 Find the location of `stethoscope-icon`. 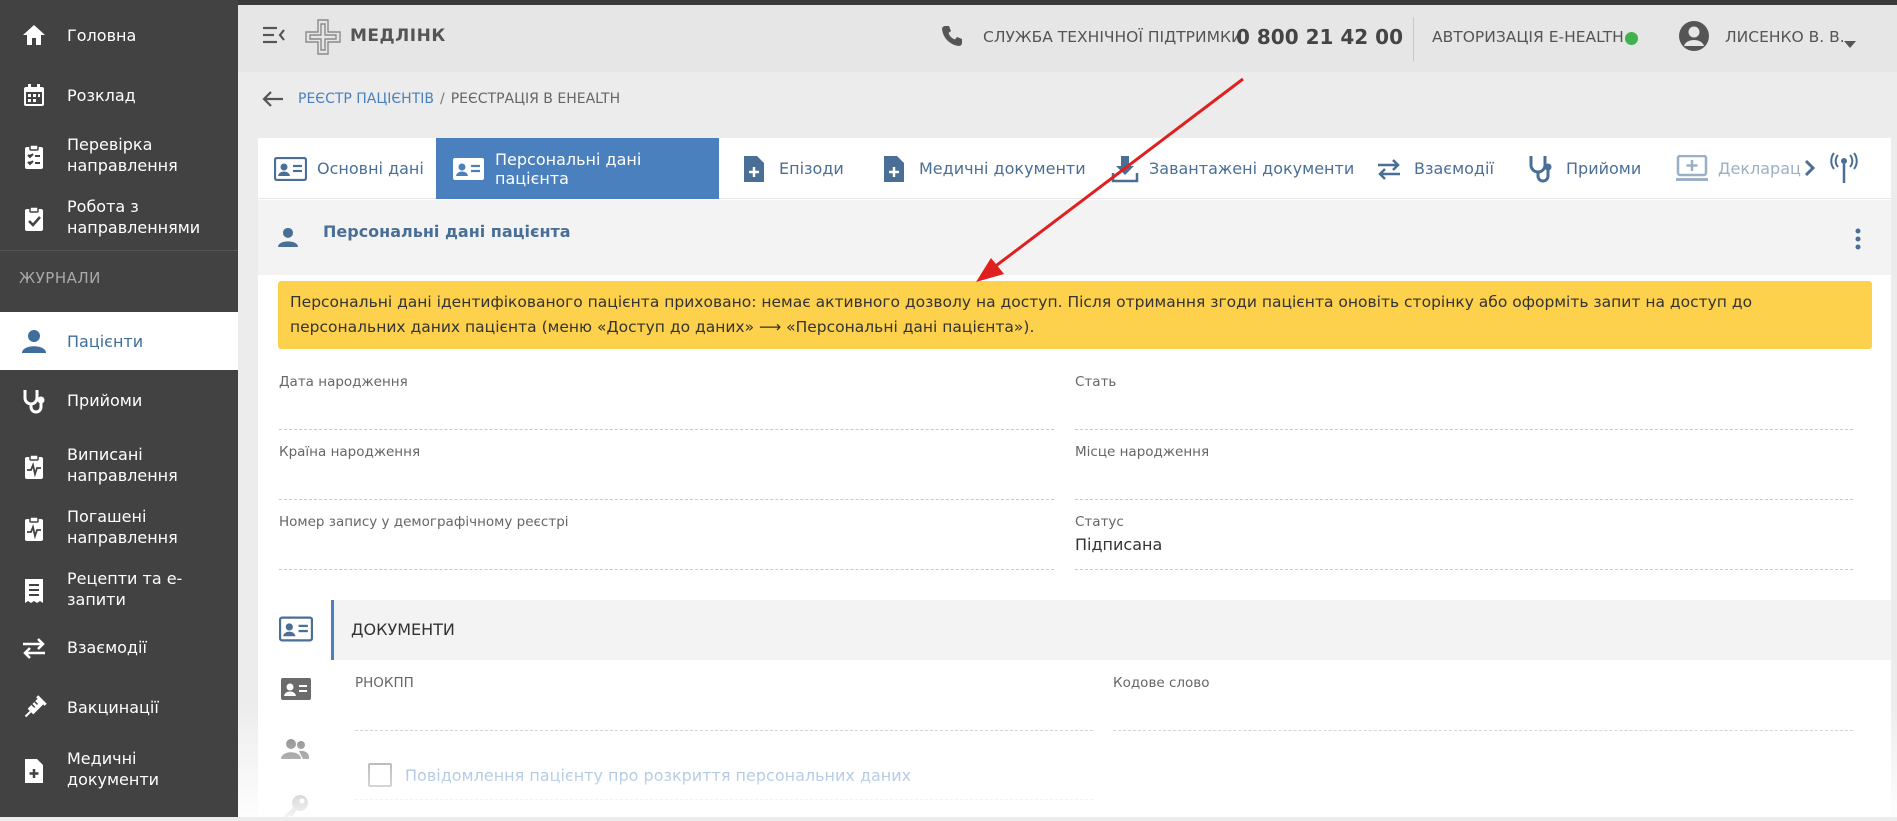

stethoscope-icon is located at coordinates (1547, 169).